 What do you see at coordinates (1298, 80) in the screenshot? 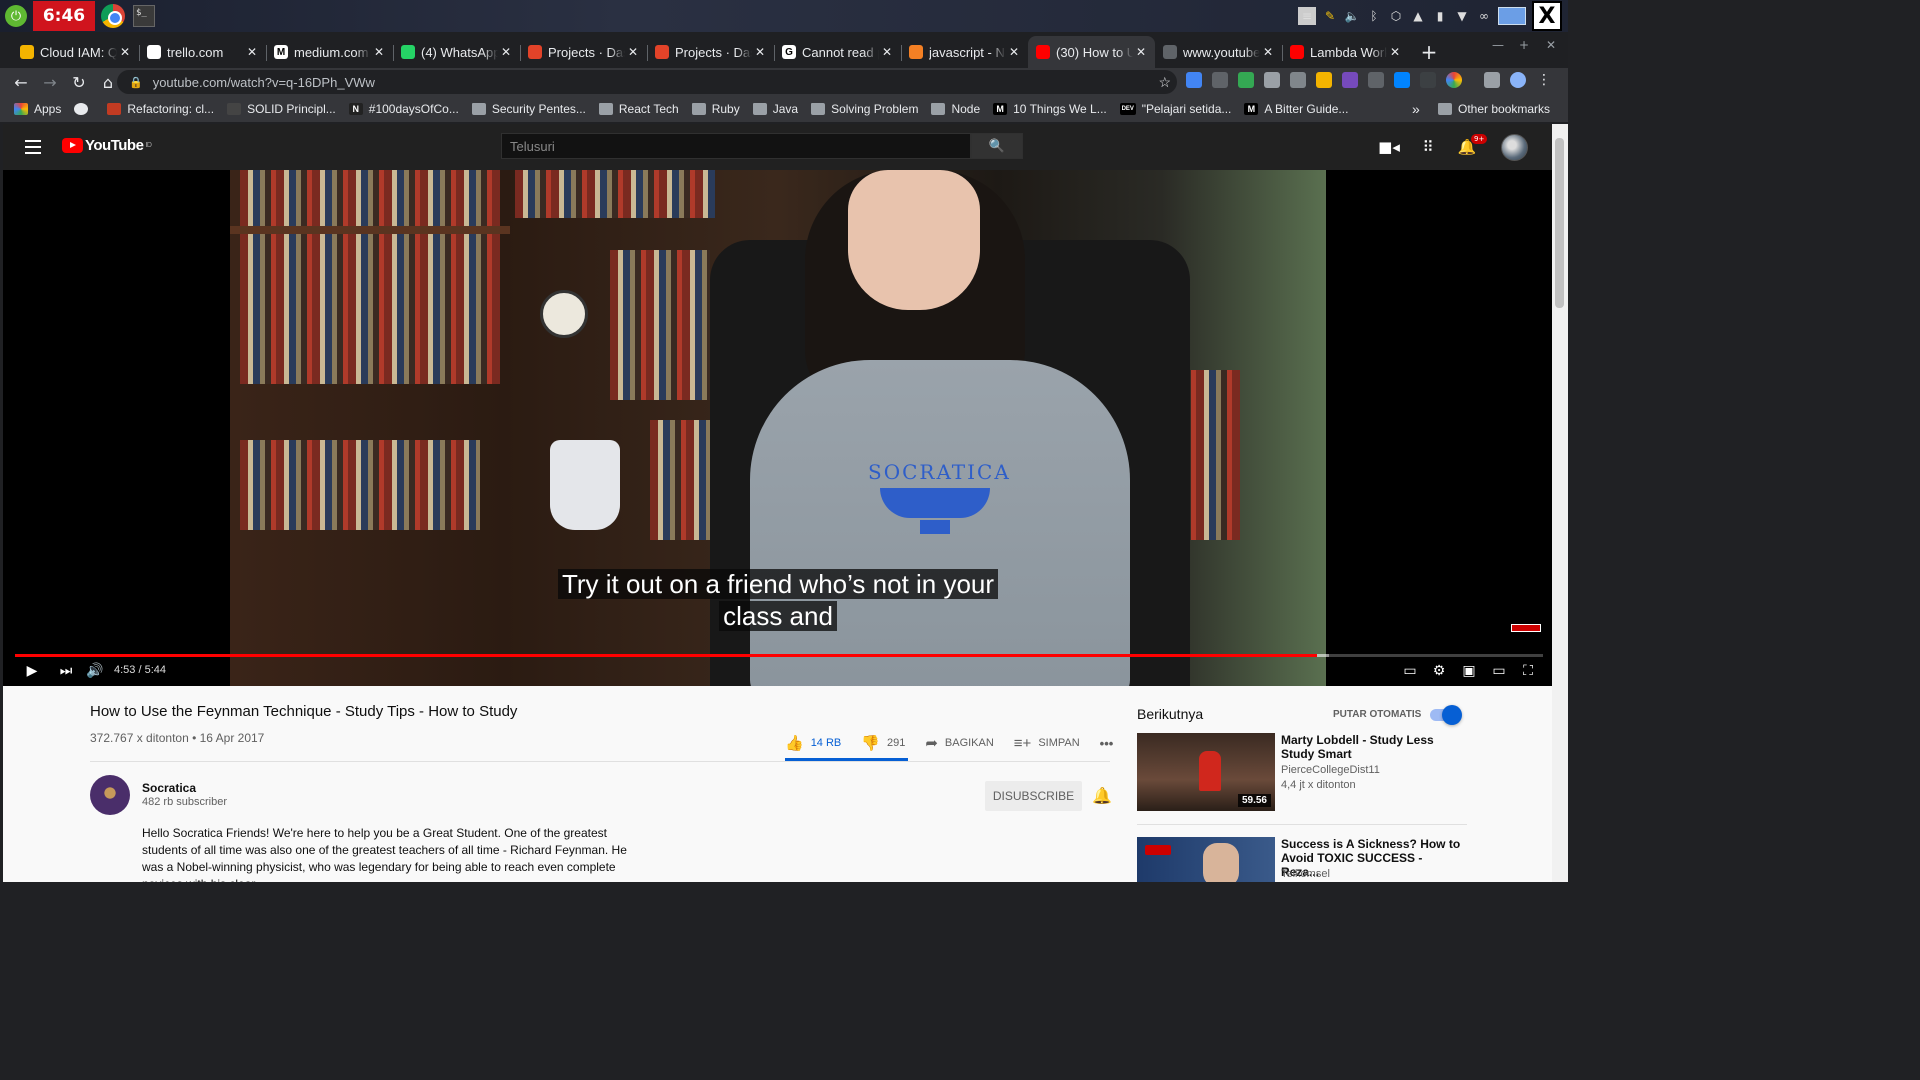
I see `refresh-extension-icon` at bounding box center [1298, 80].